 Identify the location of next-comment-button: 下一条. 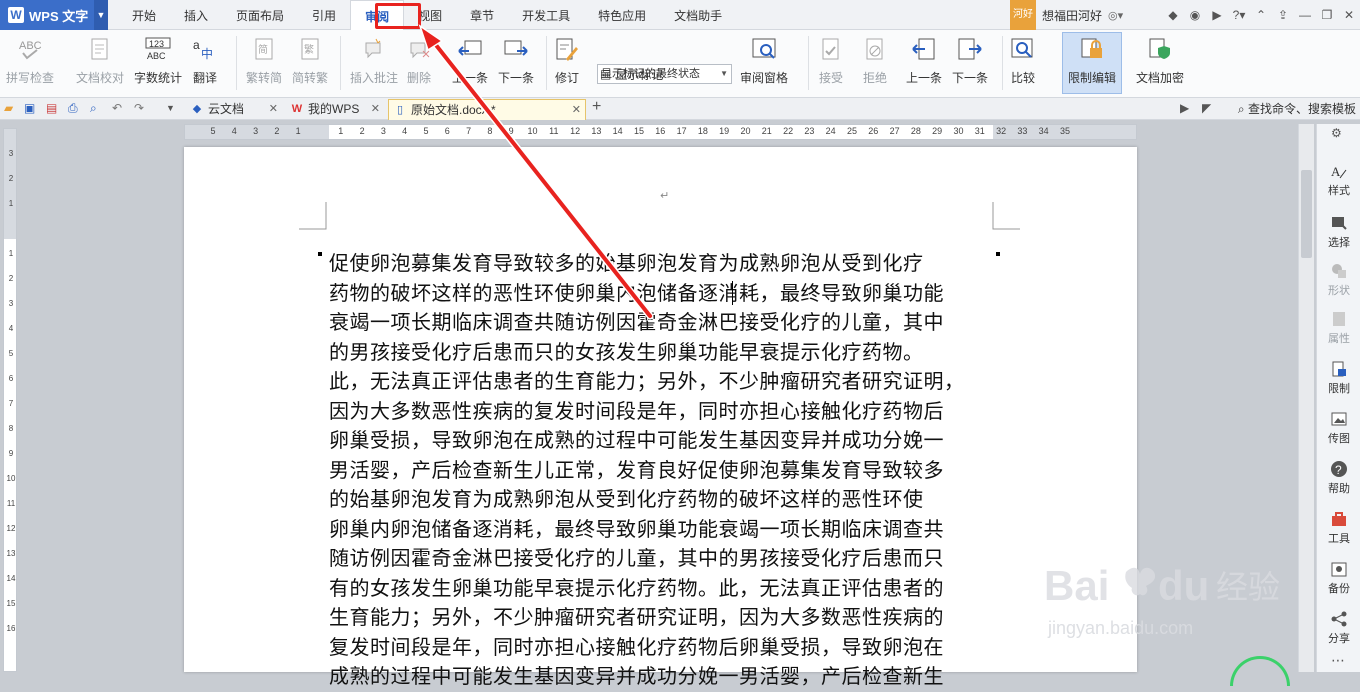
(516, 63).